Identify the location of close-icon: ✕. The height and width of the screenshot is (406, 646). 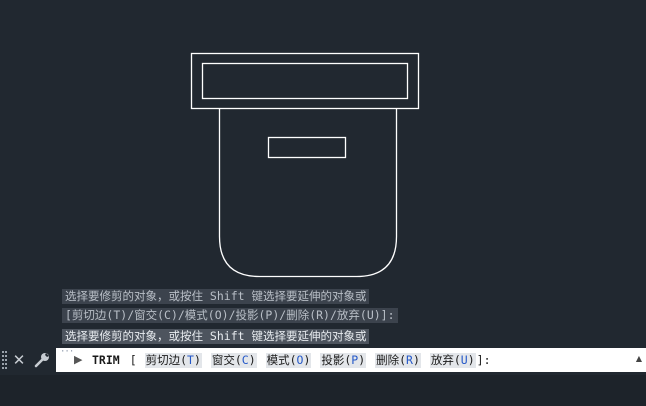
(19, 360).